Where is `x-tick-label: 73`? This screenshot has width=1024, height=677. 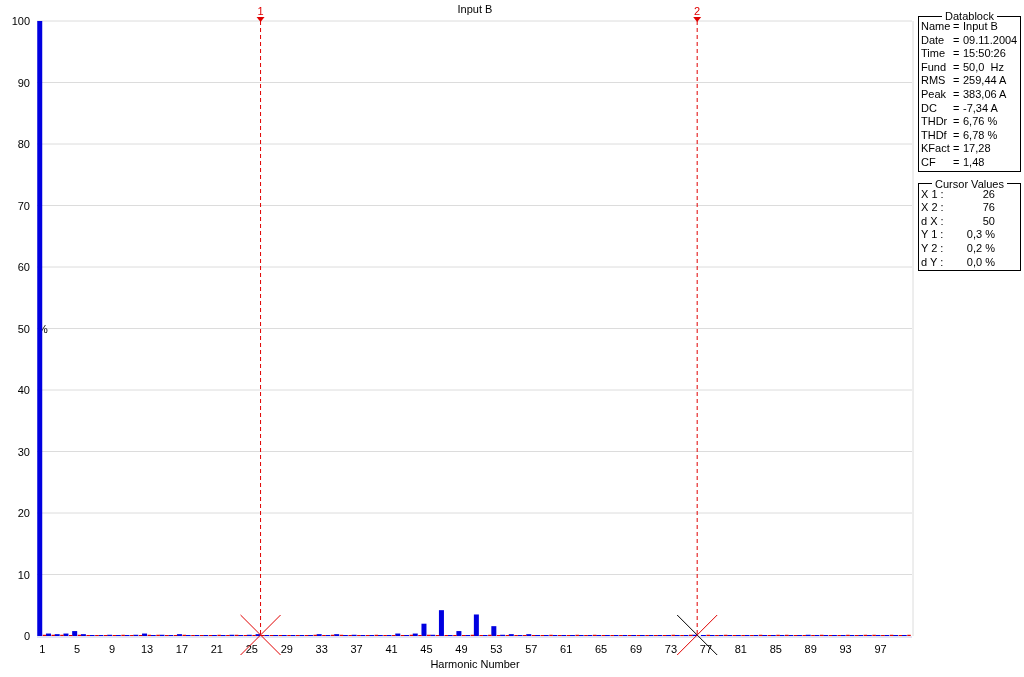 x-tick-label: 73 is located at coordinates (671, 649).